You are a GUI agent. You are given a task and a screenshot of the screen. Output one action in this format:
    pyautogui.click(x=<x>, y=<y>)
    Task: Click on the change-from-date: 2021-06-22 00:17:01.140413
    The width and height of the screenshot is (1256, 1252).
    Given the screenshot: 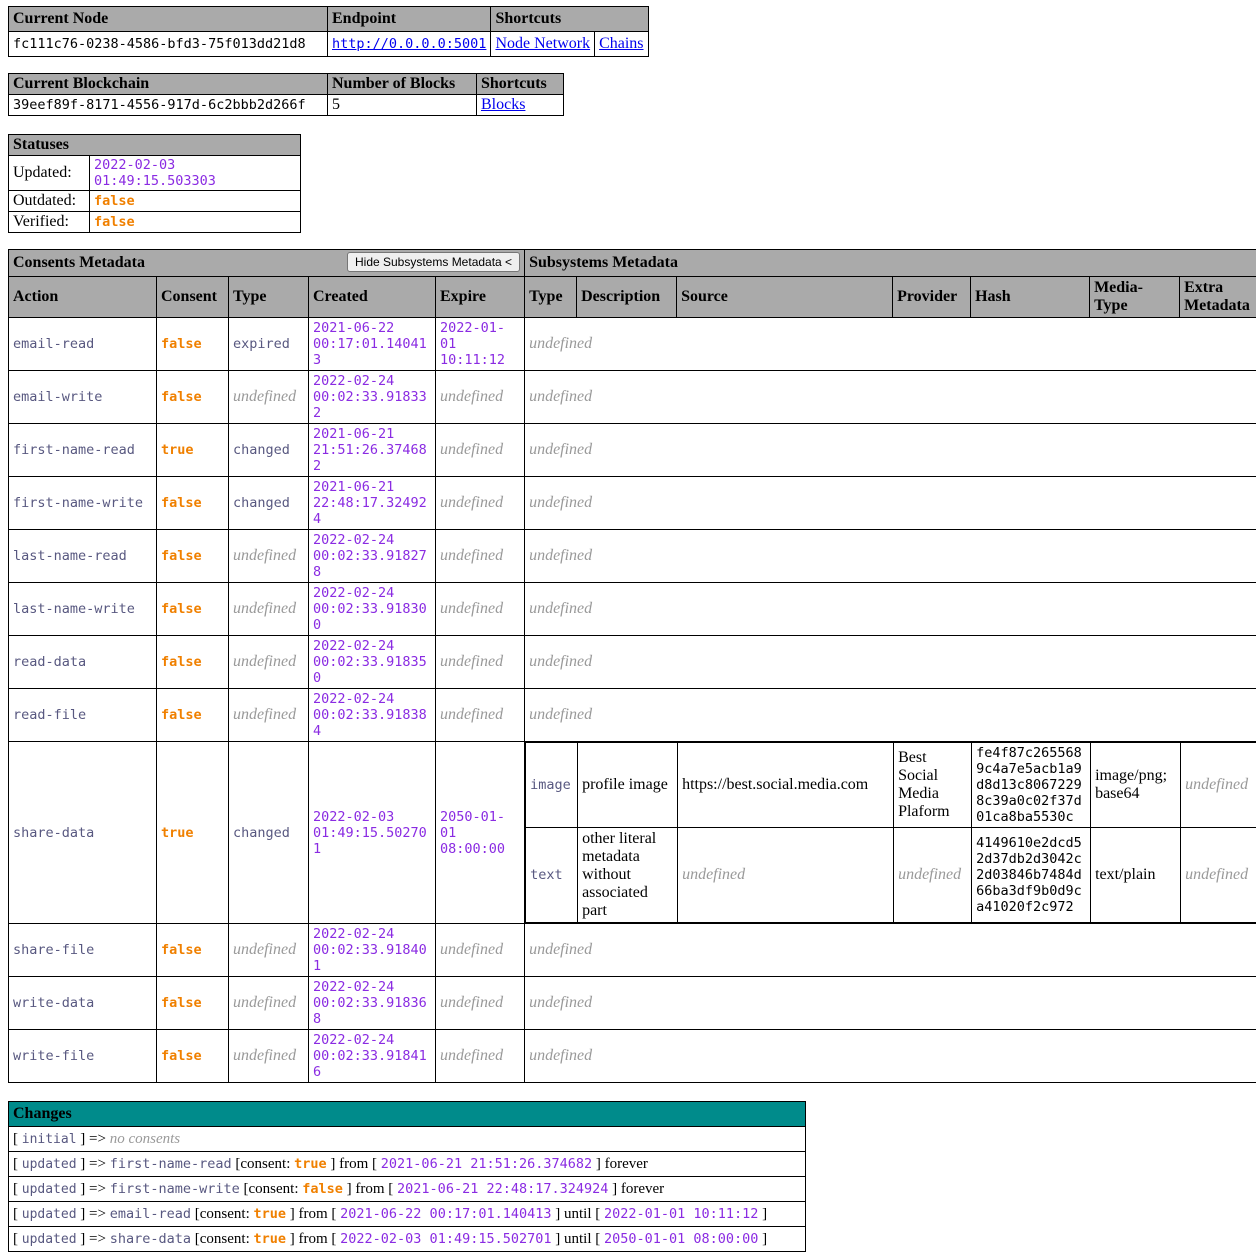 What is the action you would take?
    pyautogui.click(x=445, y=1214)
    